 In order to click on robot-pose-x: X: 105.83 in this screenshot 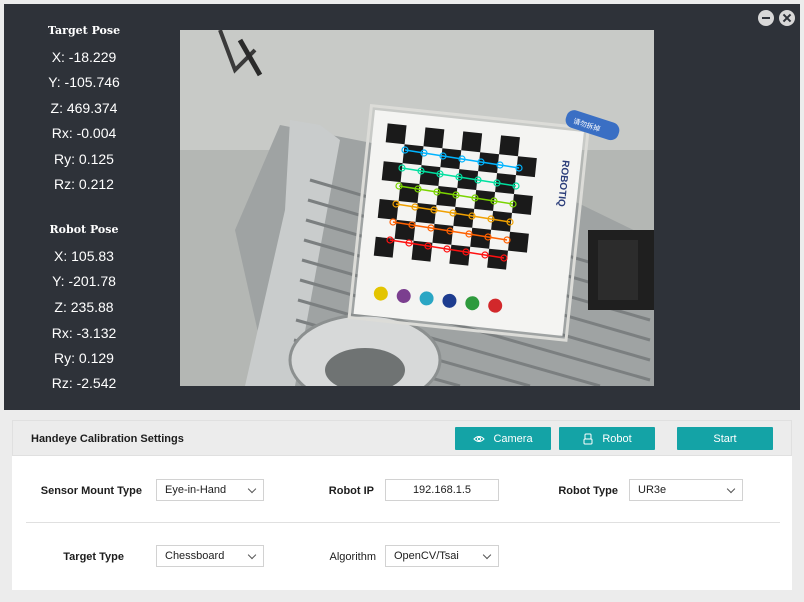, I will do `click(84, 256)`.